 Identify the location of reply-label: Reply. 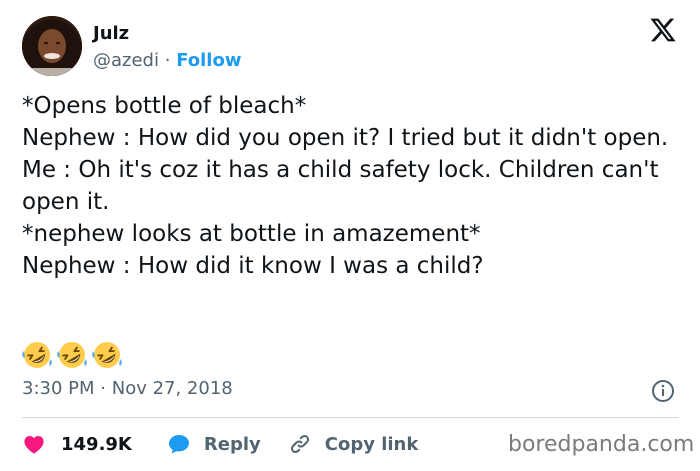
(232, 444).